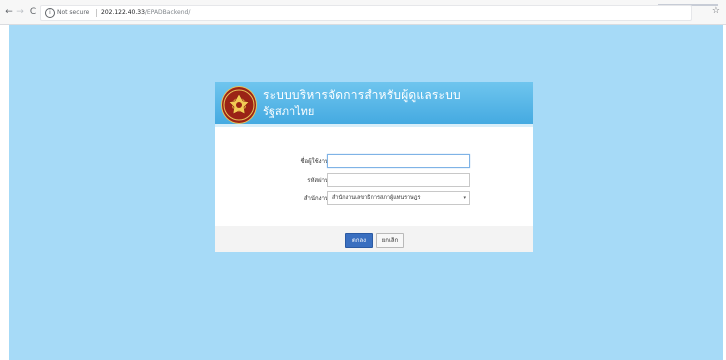  I want to click on url-divider, so click(96, 13).